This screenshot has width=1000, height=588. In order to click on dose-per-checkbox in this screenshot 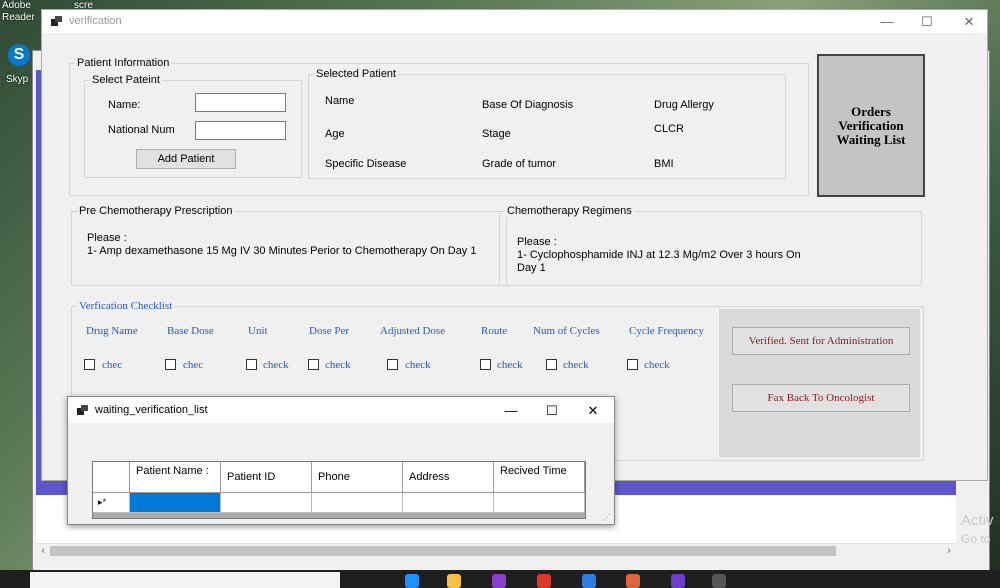, I will do `click(313, 364)`.